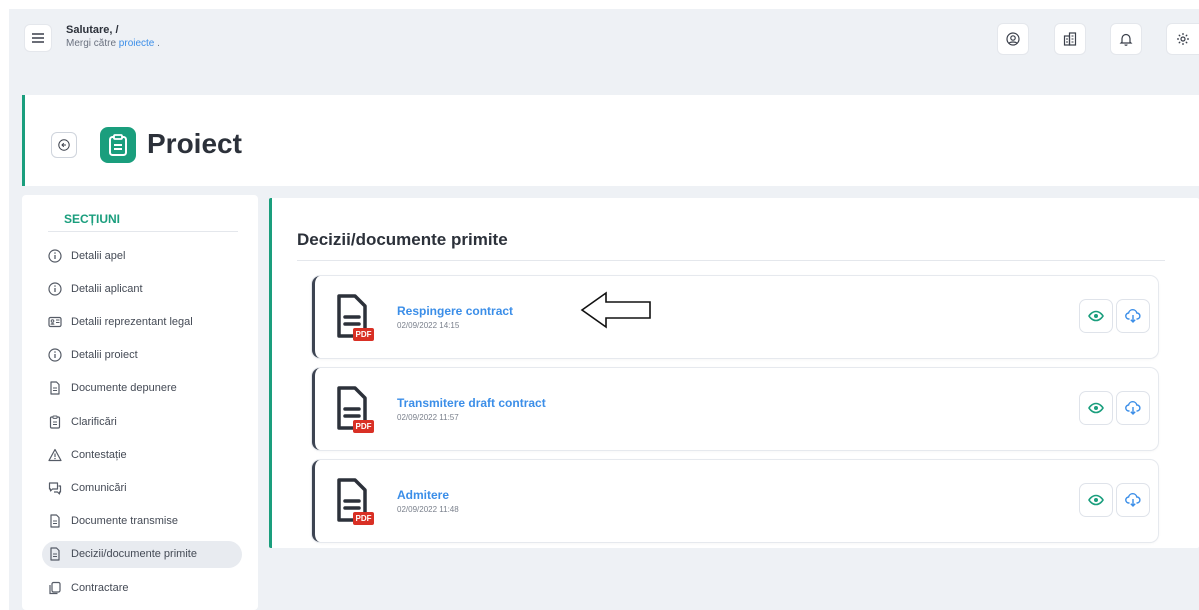 The width and height of the screenshot is (1199, 610). What do you see at coordinates (100, 587) in the screenshot?
I see `sidebar-item-label: Contractare` at bounding box center [100, 587].